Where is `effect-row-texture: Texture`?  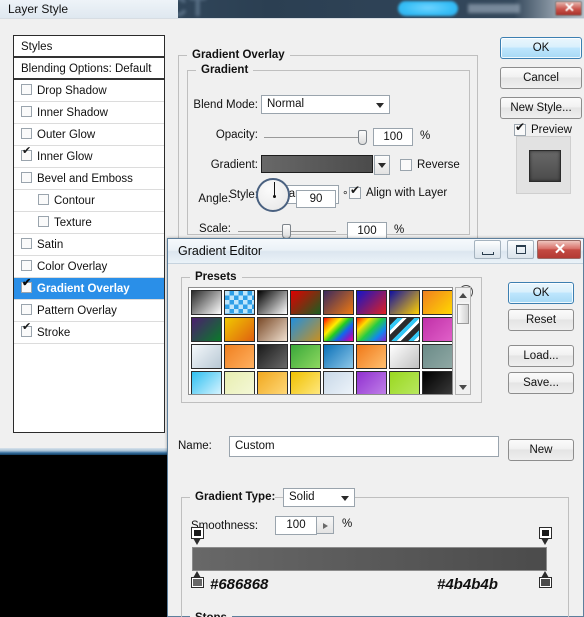
effect-row-texture: Texture is located at coordinates (89, 223).